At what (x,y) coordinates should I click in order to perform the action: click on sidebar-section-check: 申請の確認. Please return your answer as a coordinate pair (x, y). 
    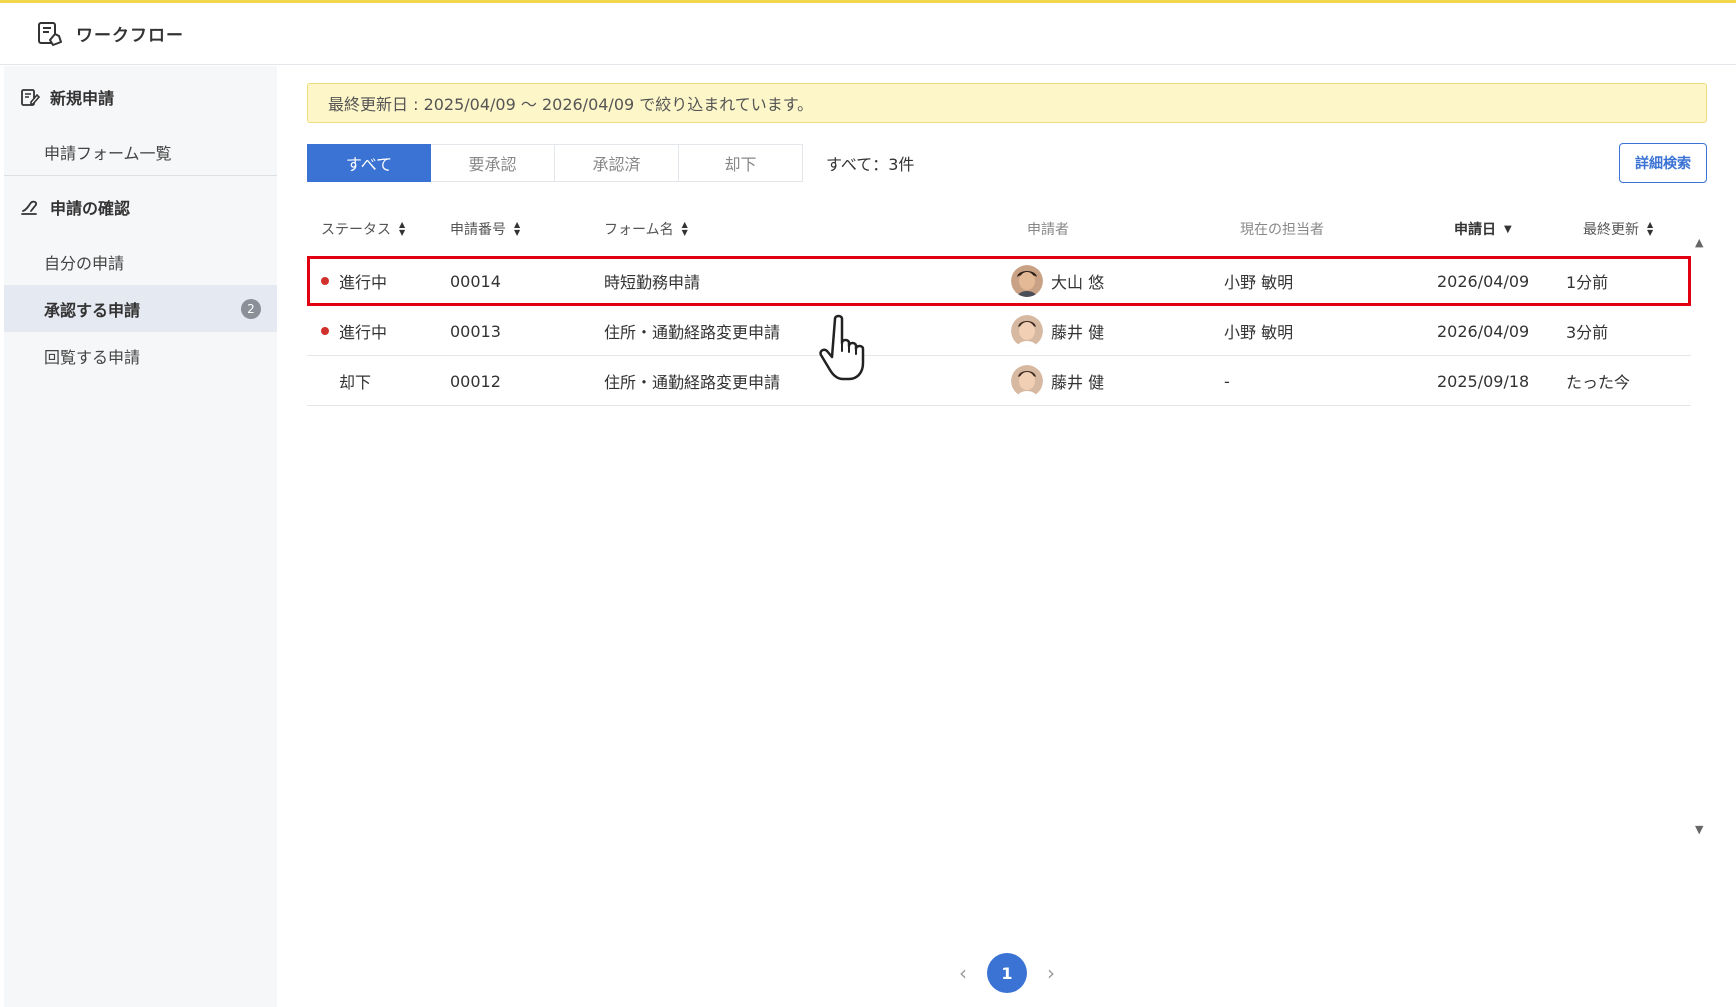
    Looking at the image, I should click on (140, 207).